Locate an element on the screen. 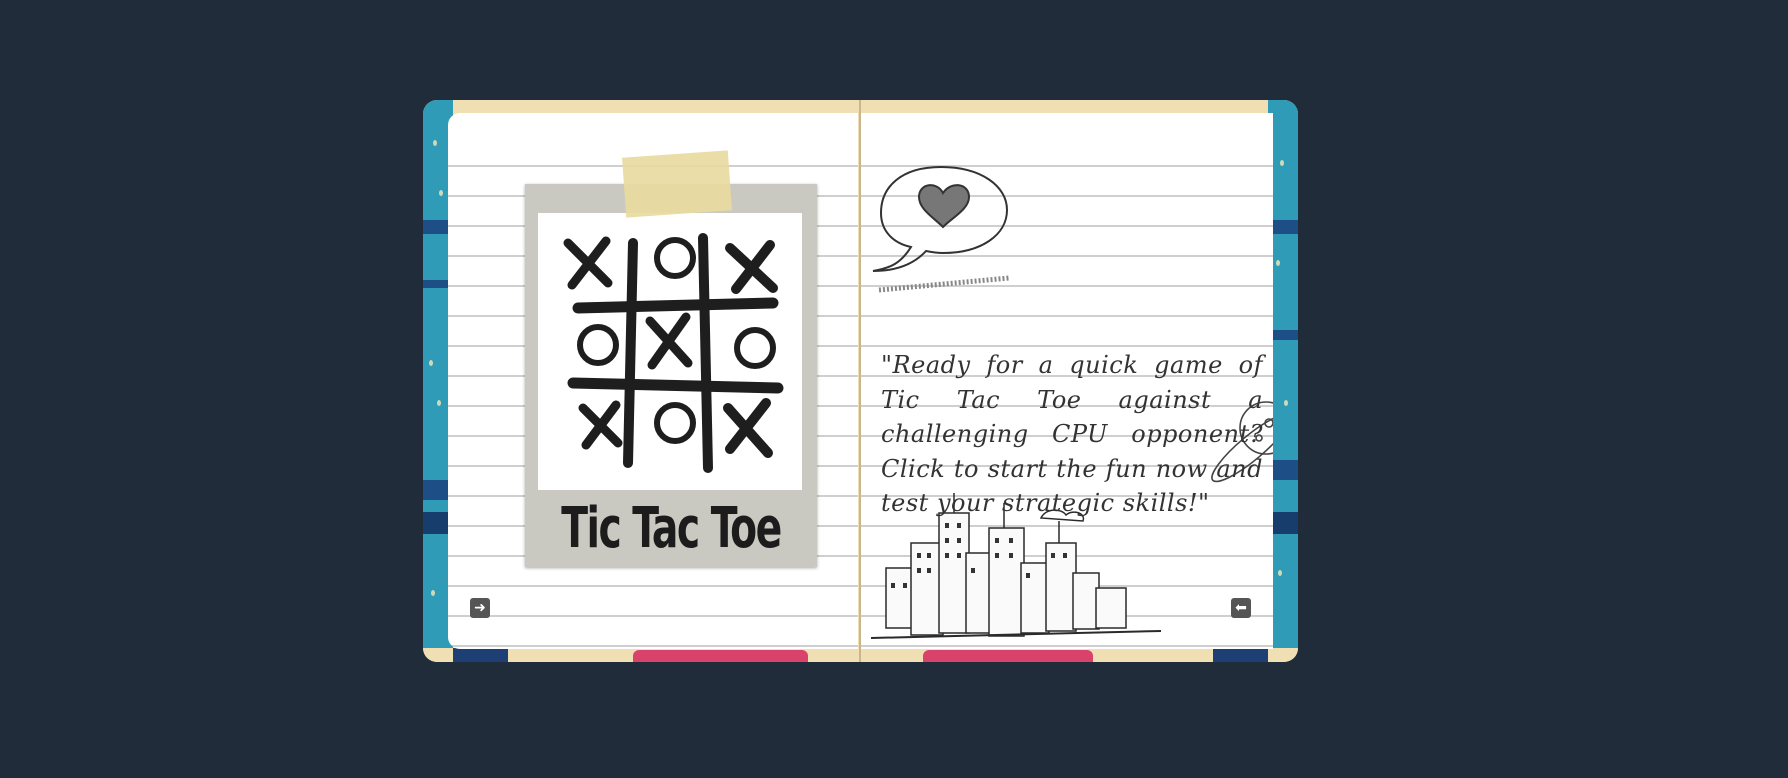 The width and height of the screenshot is (1788, 778). polaroid-photo: Tic Tac Toe is located at coordinates (671, 375).